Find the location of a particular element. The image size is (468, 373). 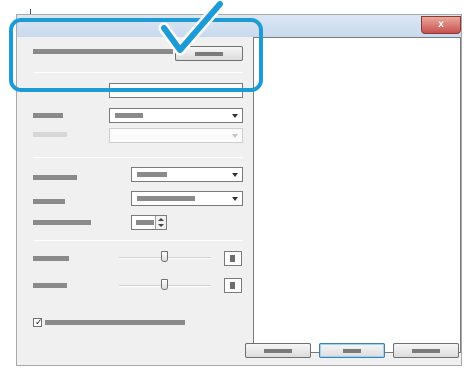

spin-up-icon is located at coordinates (161, 219).